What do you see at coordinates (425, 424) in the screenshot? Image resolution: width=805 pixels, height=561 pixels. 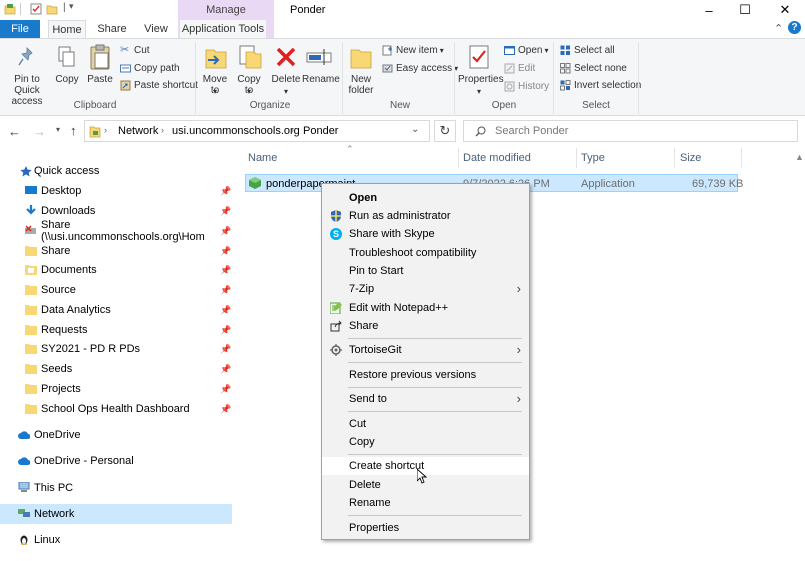 I see `menu-item-cut: Cut` at bounding box center [425, 424].